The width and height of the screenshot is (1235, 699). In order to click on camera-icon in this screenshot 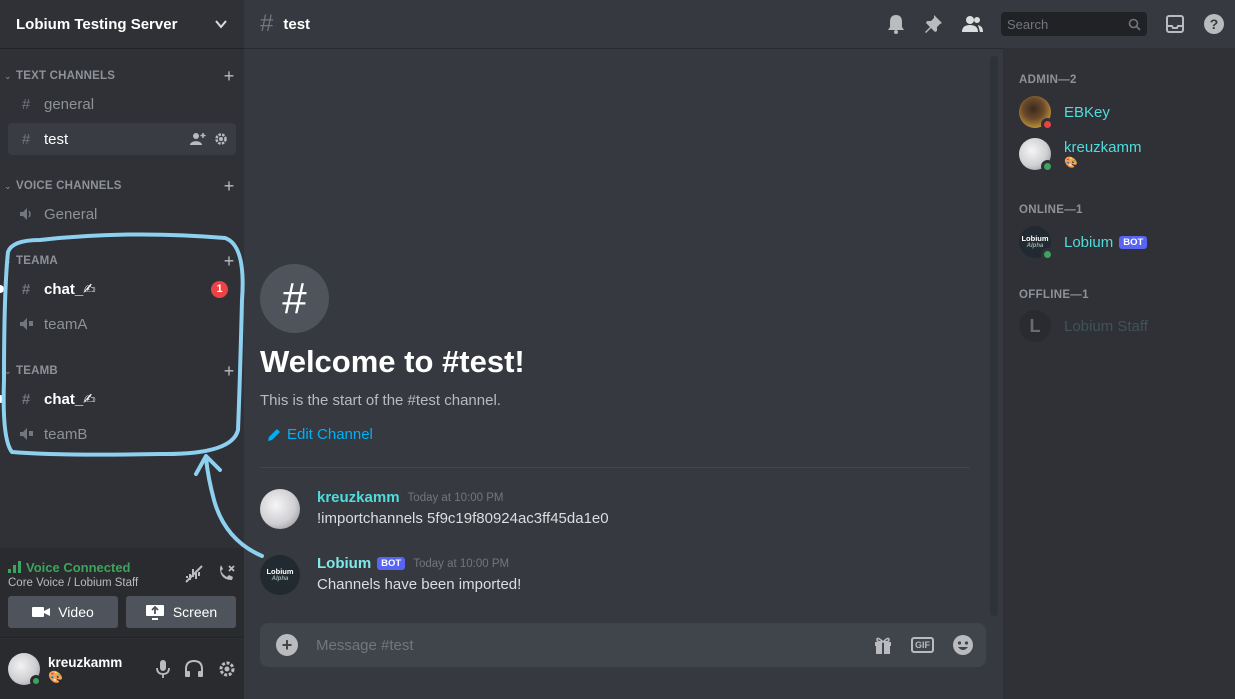, I will do `click(41, 612)`.